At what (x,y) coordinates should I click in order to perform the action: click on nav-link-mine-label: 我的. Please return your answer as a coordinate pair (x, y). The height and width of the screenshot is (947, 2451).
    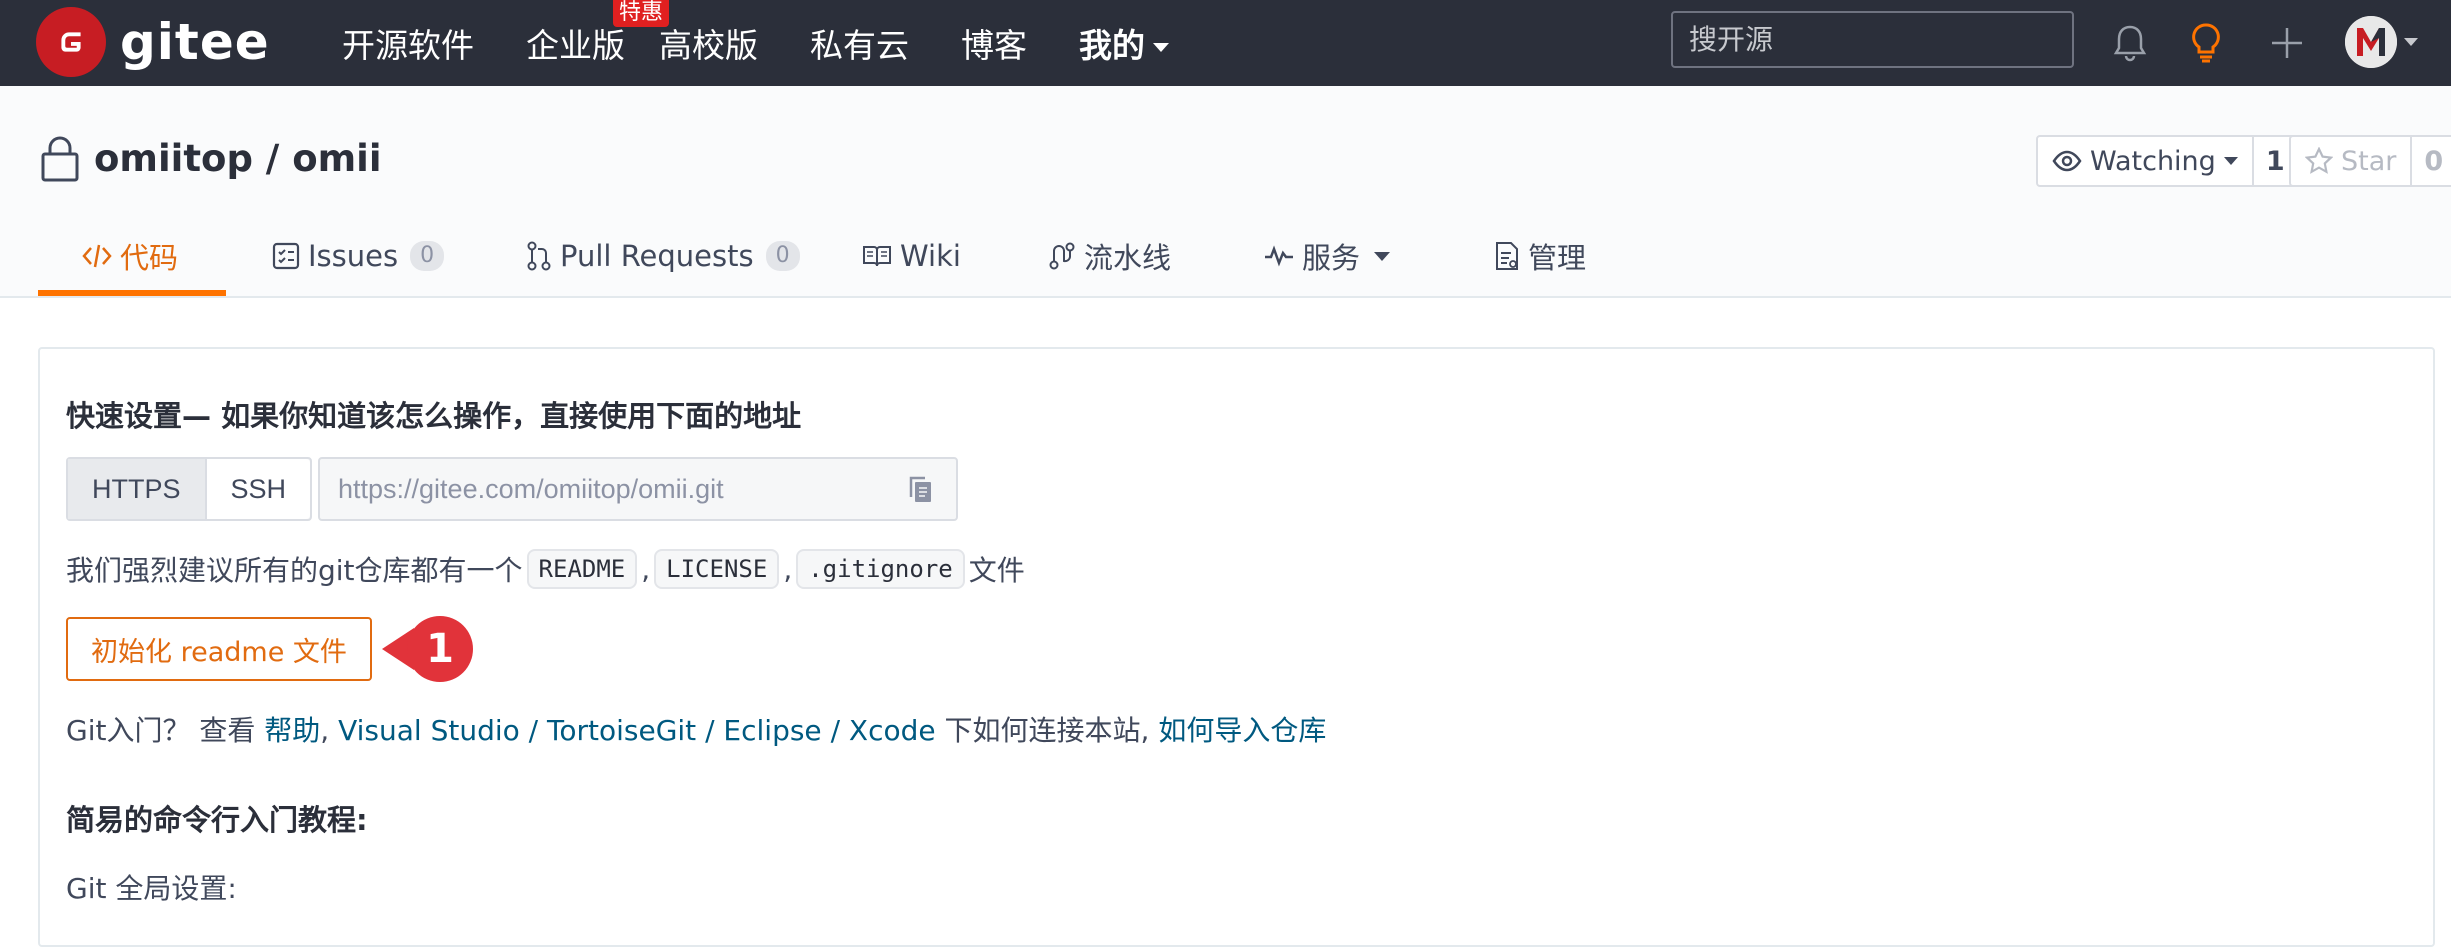
    Looking at the image, I should click on (1112, 45).